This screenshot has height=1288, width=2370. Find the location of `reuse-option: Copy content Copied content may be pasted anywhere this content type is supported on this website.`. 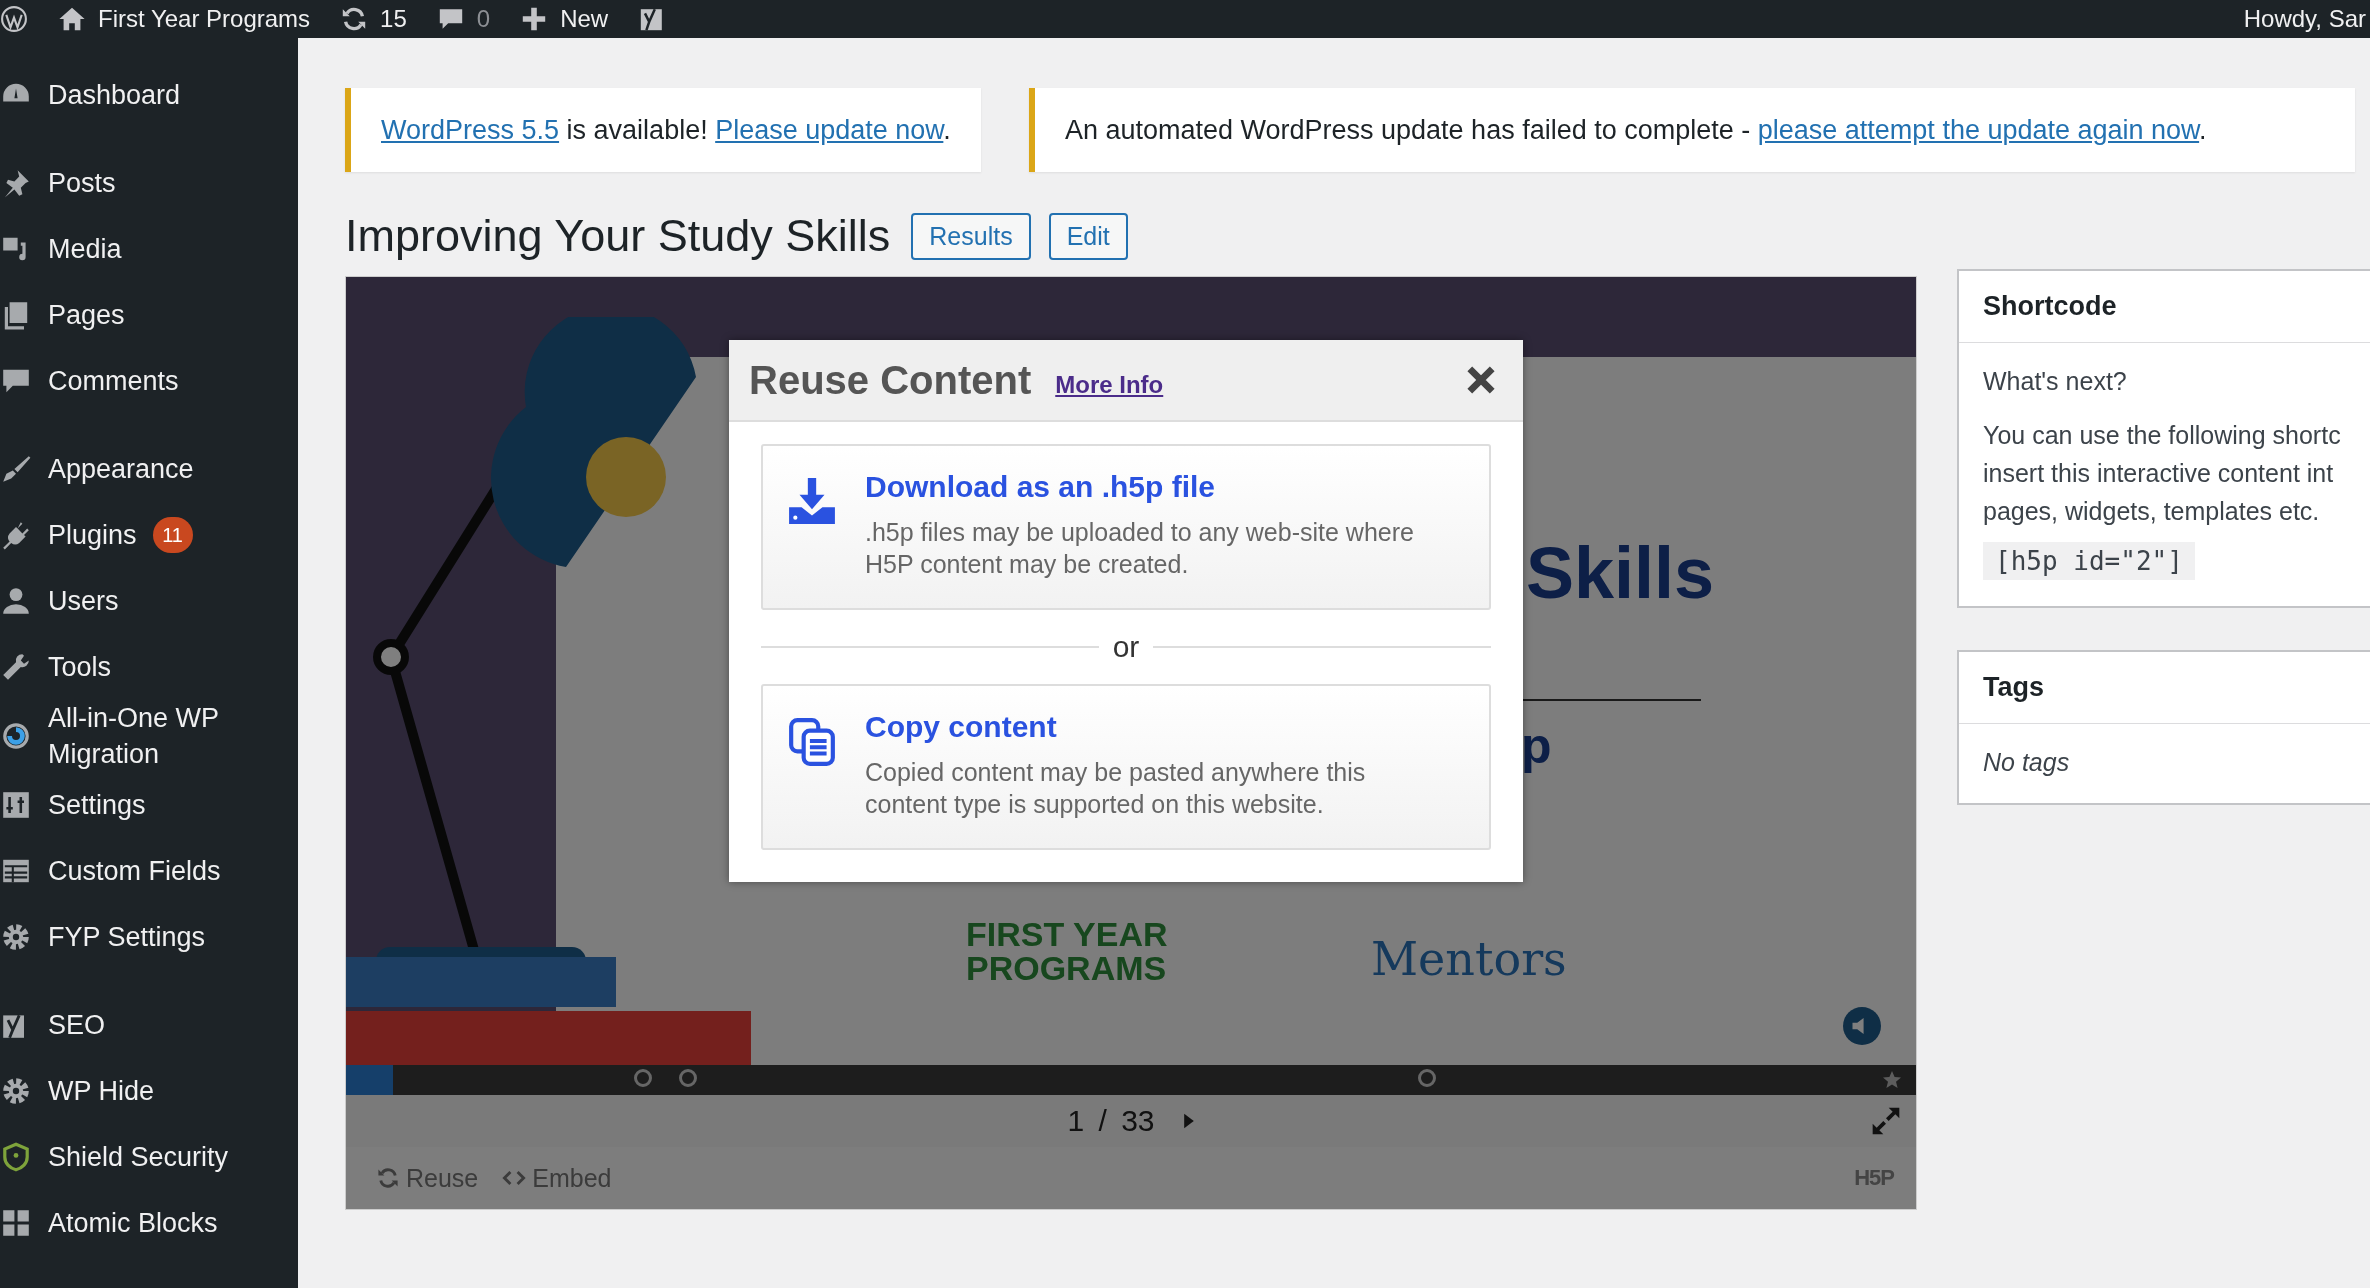

reuse-option: Copy content Copied content may be pasted anywhere this content type is supported on this website. is located at coordinates (1126, 767).